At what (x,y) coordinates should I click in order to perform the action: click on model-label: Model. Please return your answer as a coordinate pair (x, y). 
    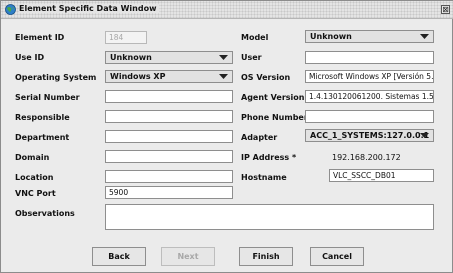
    Looking at the image, I should click on (255, 37).